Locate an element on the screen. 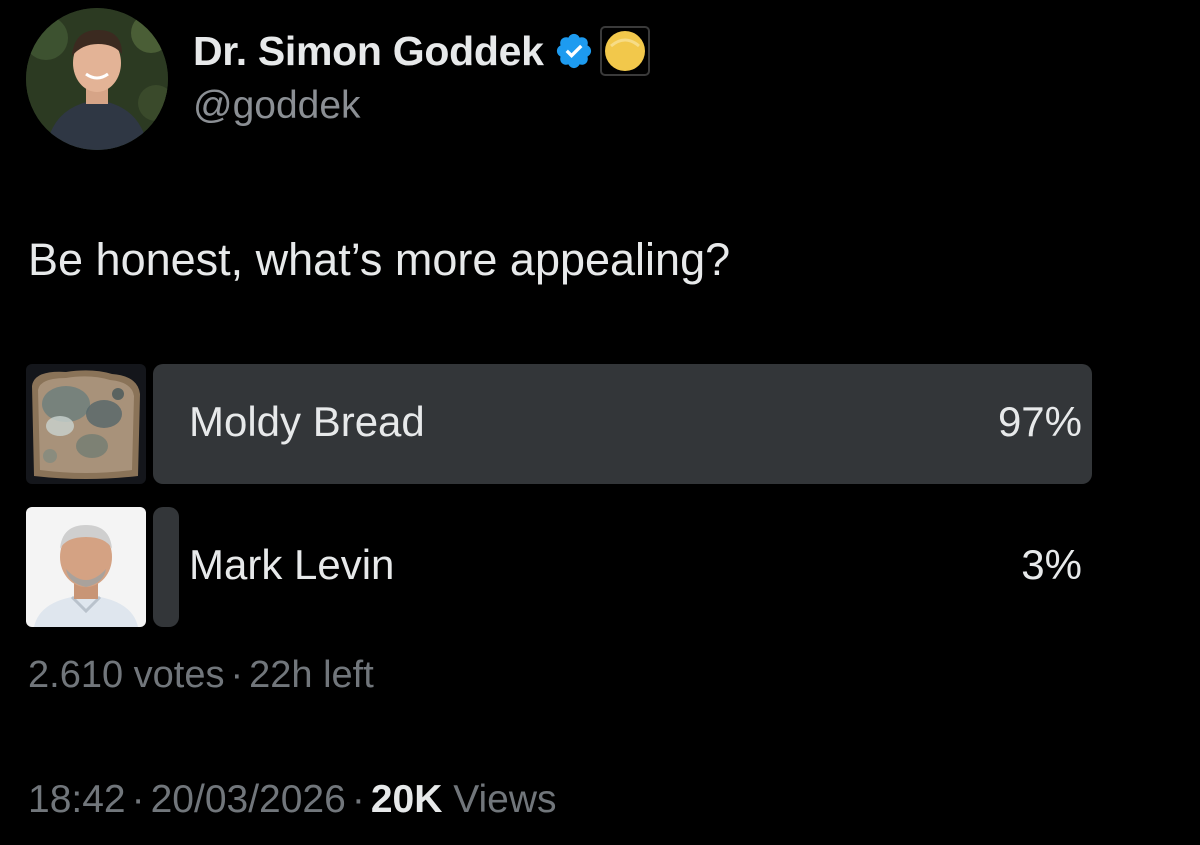 This screenshot has height=845, width=1200. poll-option-percent: 97% is located at coordinates (1039, 421).